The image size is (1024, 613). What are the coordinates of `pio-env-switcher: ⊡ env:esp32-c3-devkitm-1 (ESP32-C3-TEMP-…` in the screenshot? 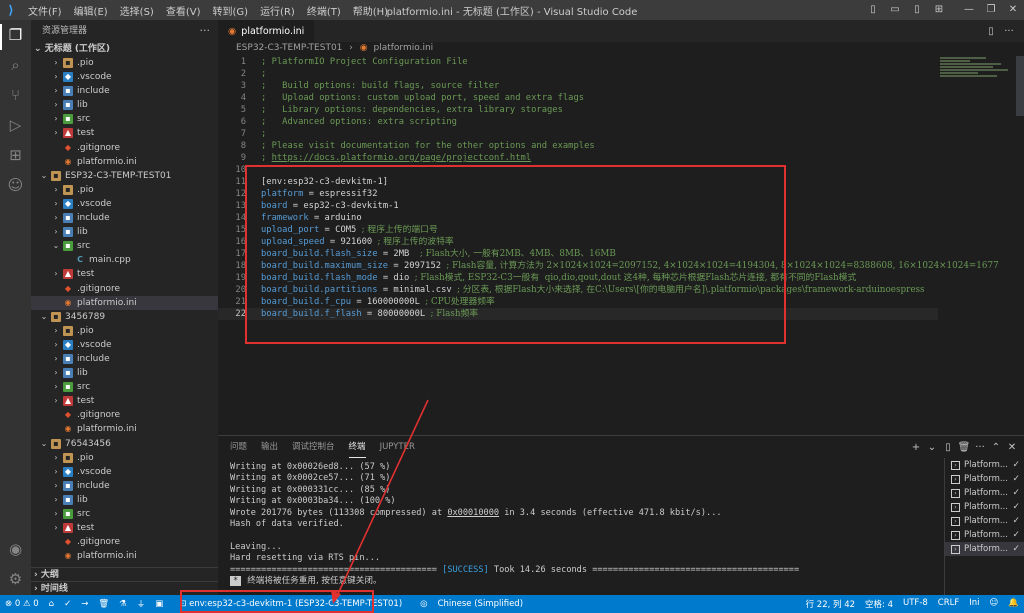 It's located at (290, 604).